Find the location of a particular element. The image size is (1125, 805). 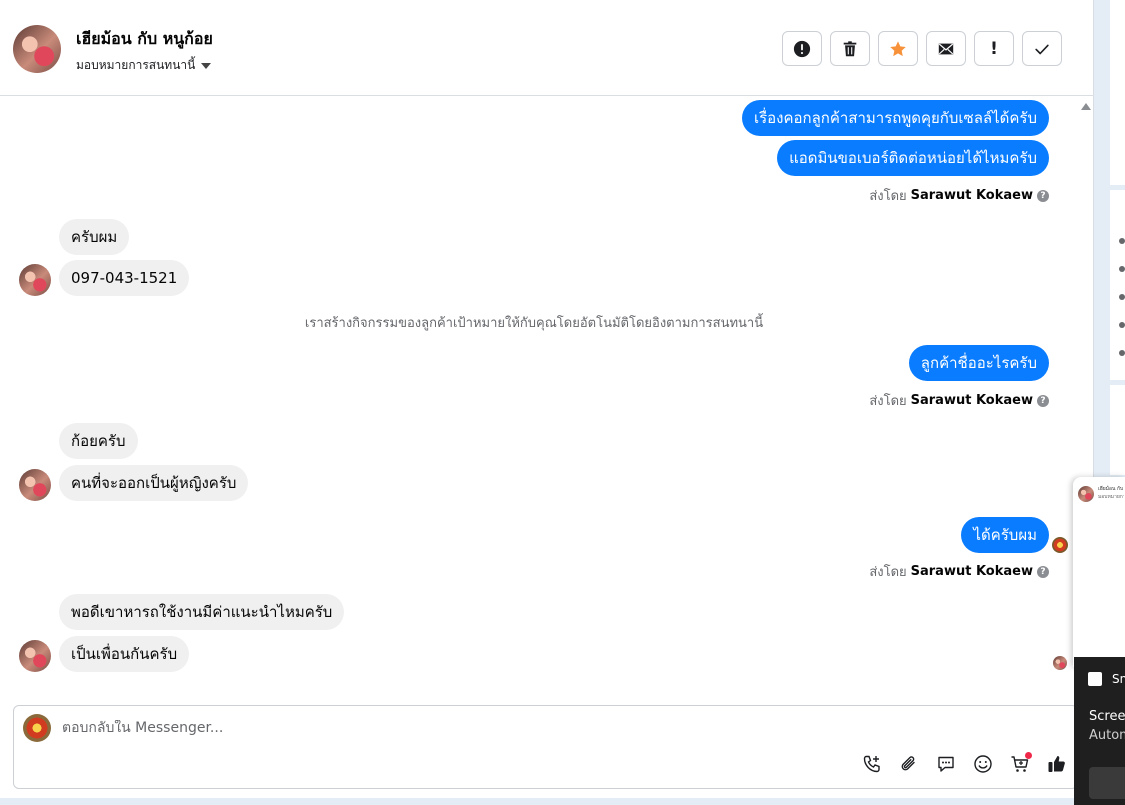

toast-app-name: Sn is located at coordinates (1118, 679).